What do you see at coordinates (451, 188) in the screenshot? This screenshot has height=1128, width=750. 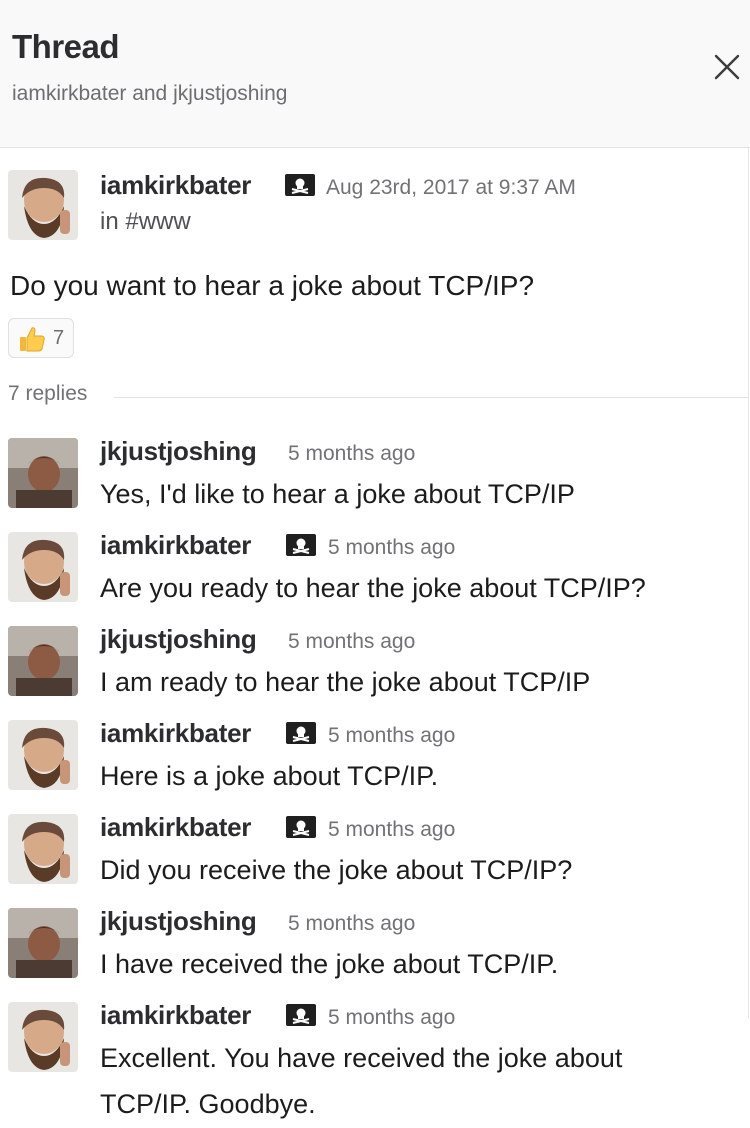 I see `message-timestamp: Aug 23rd, 2017 at 9:37 AM` at bounding box center [451, 188].